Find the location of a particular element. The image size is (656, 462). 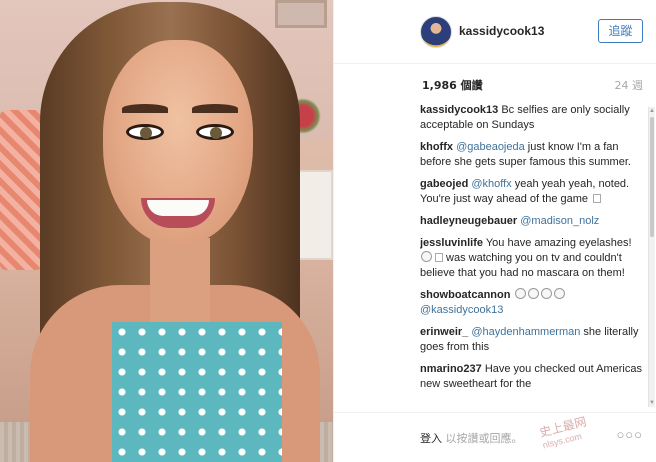

follow-button: 追蹤 is located at coordinates (620, 31).